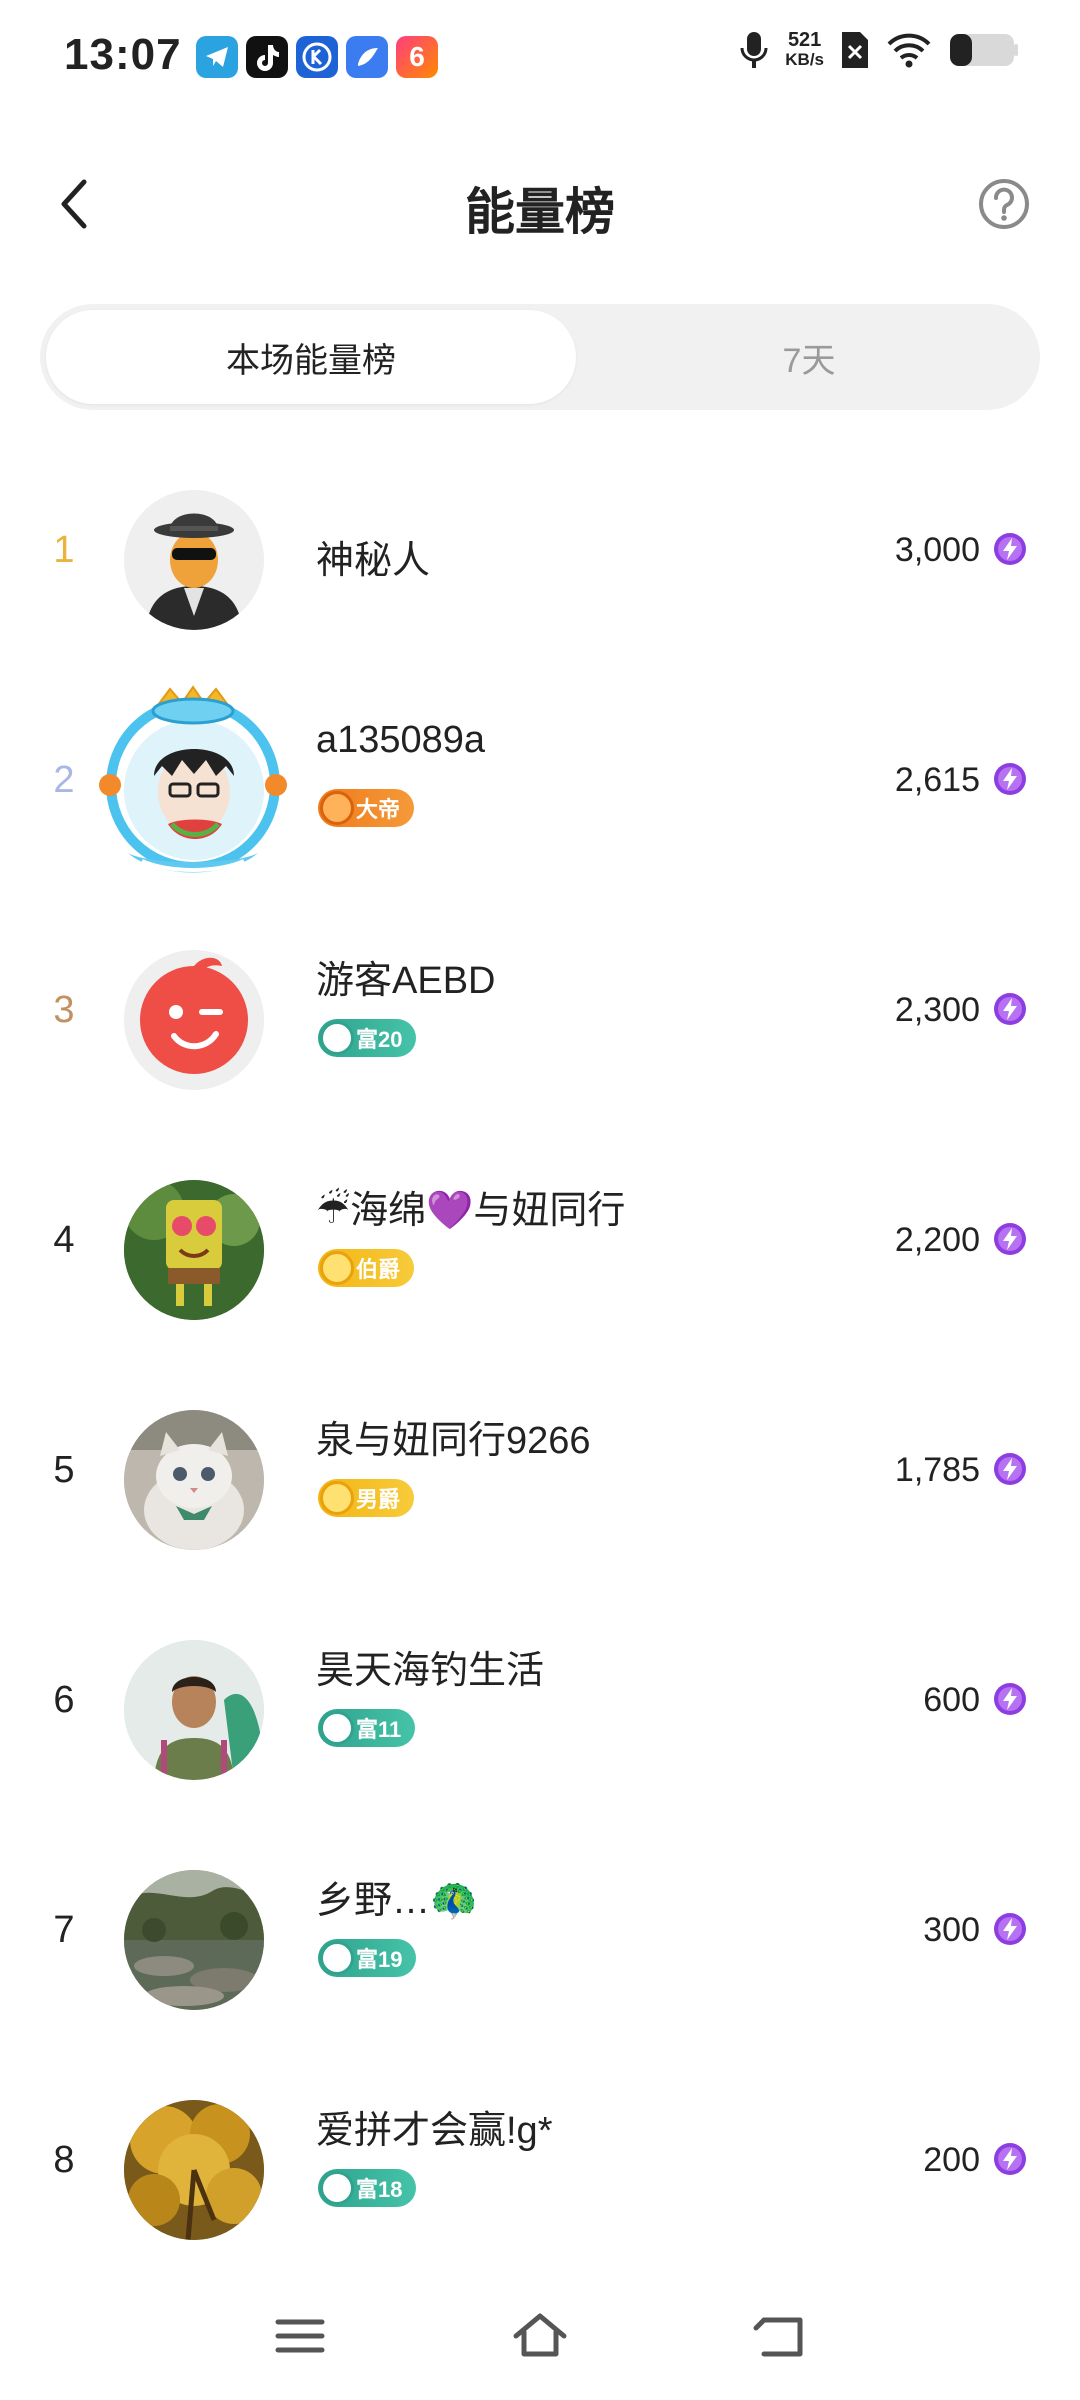 This screenshot has height=2400, width=1080. I want to click on system-nav-bar, so click(540, 2335).